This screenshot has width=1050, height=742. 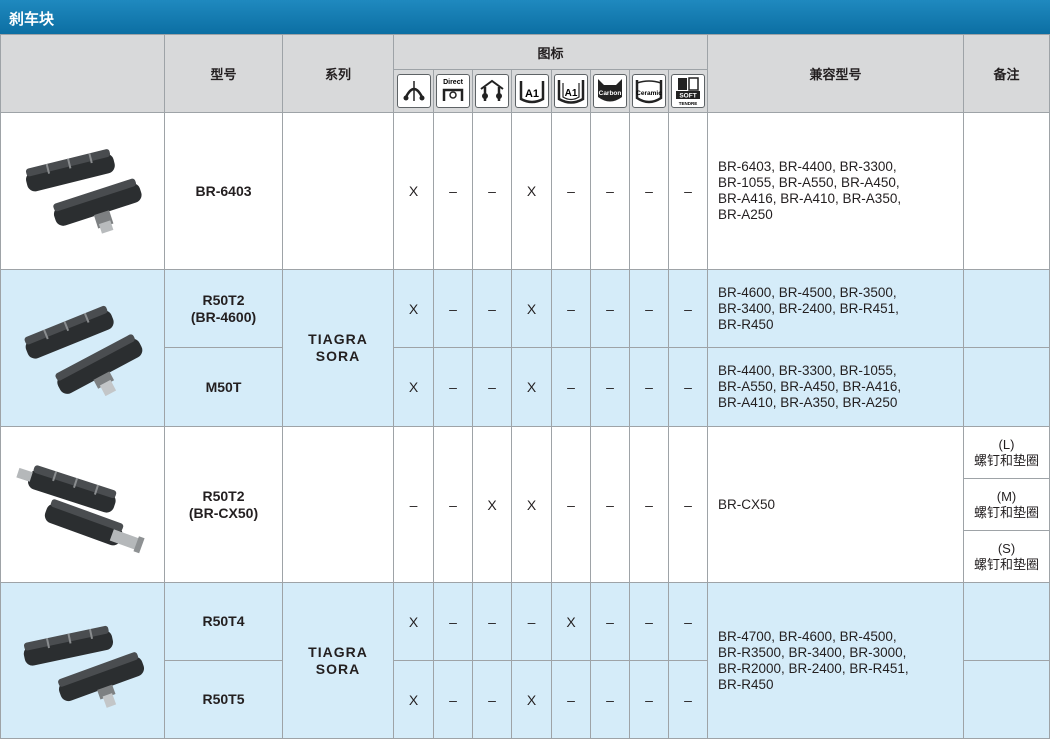 I want to click on model-cell: M50T, so click(x=223, y=387).